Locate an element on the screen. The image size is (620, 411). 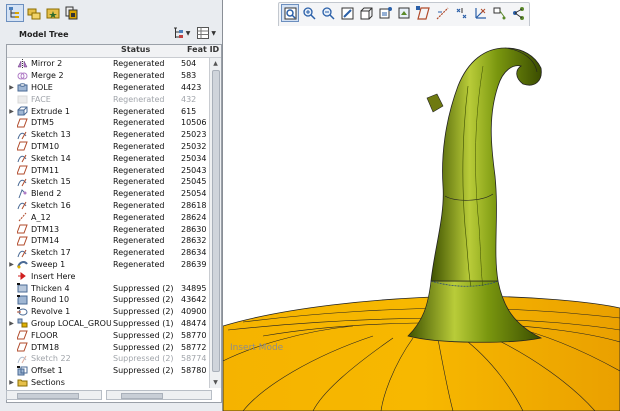
zoom-in-button is located at coordinates (309, 13).